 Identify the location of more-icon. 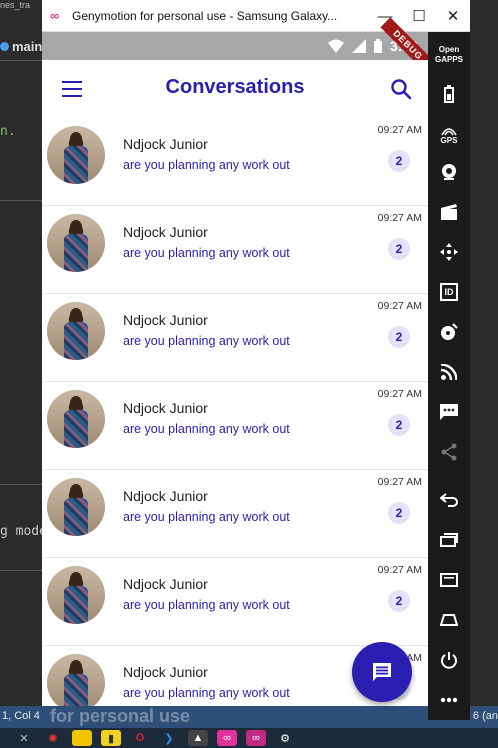
(449, 700).